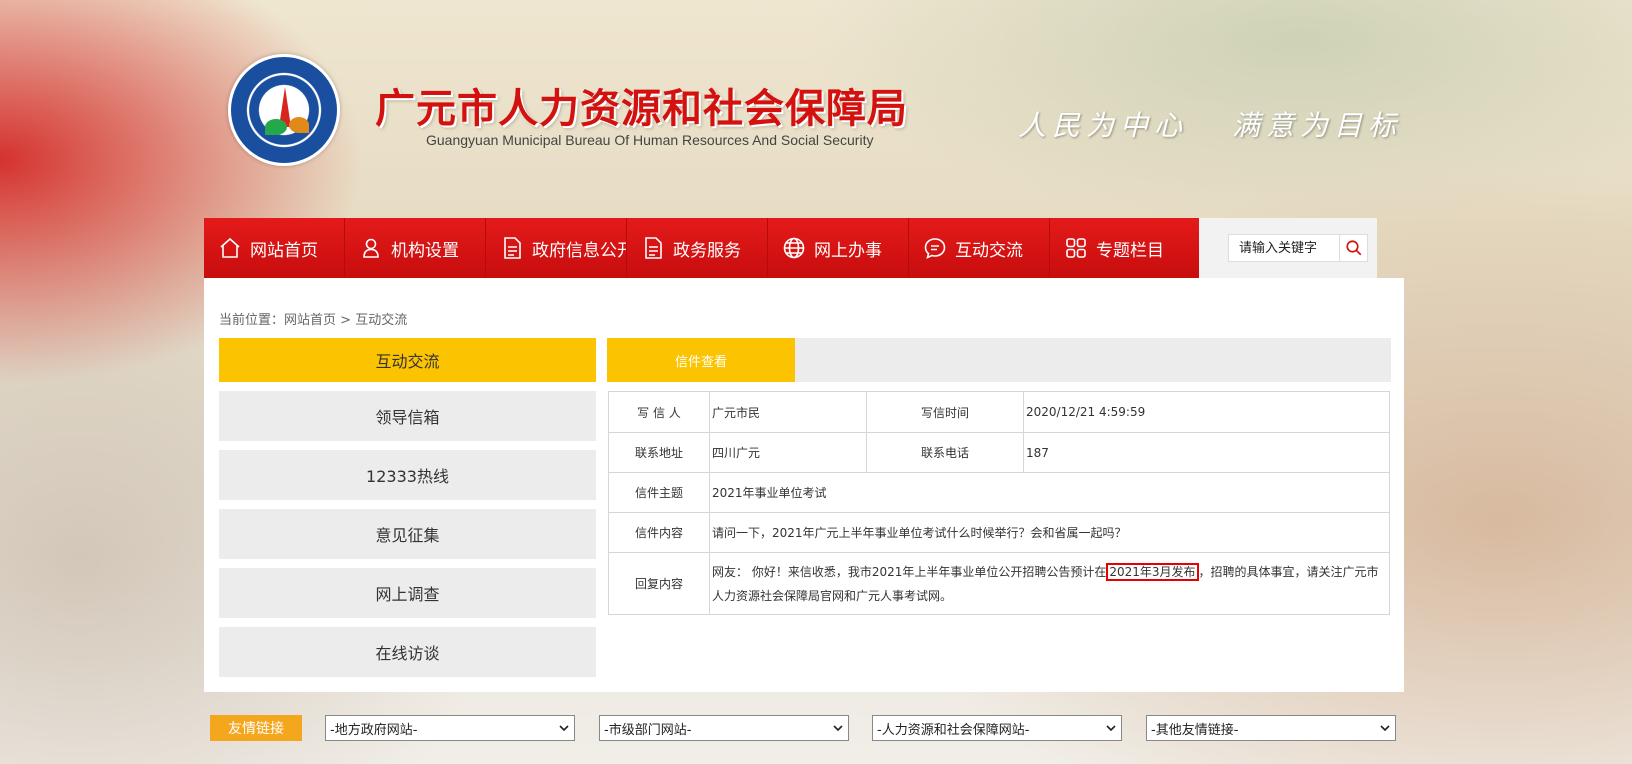  Describe the element at coordinates (659, 492) in the screenshot. I see `subject-label: 信件主题` at that location.